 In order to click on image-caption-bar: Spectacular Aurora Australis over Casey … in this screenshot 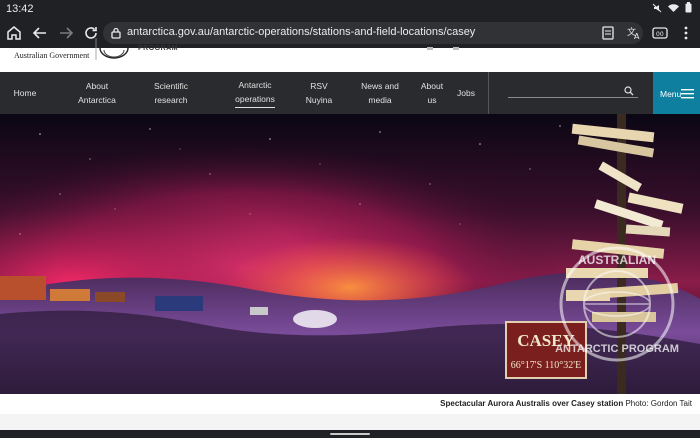, I will do `click(350, 404)`.